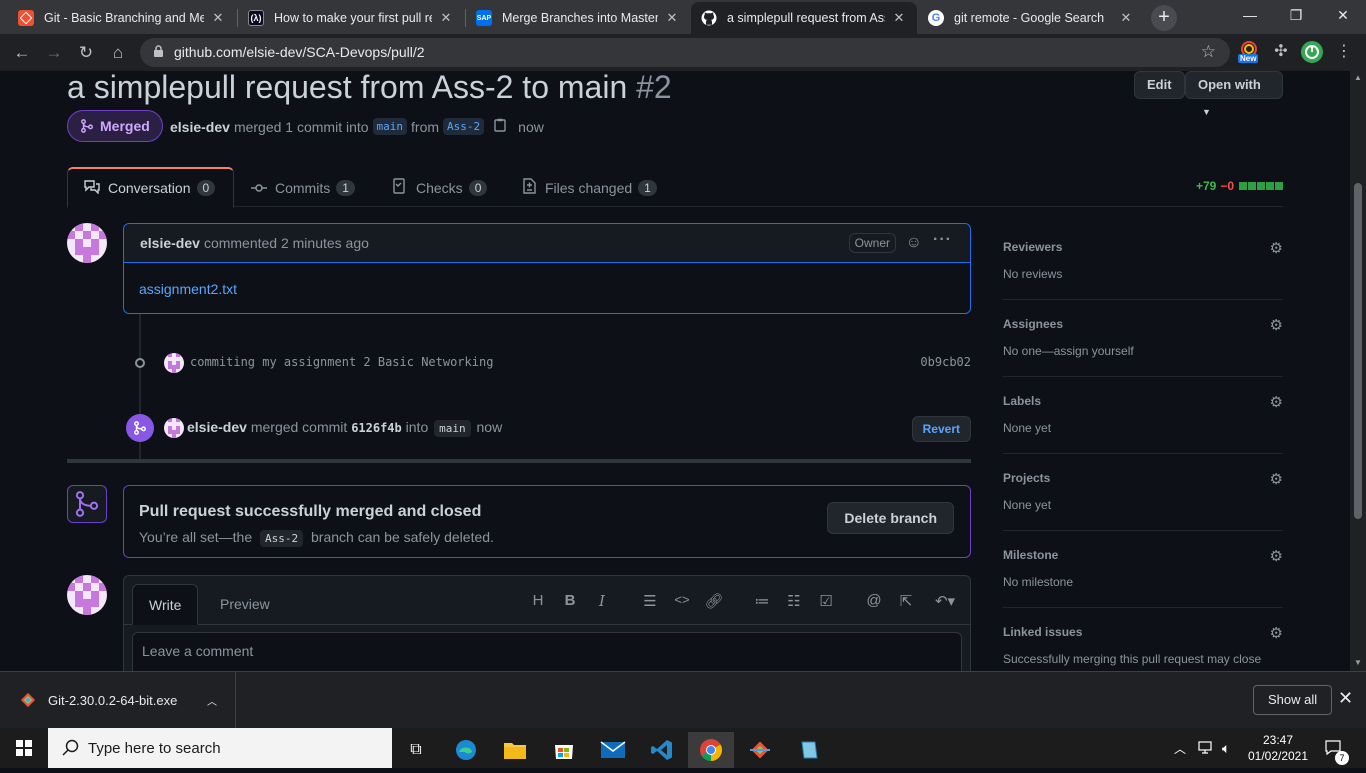 This screenshot has height=773, width=1366. Describe the element at coordinates (122, 18) in the screenshot. I see `browser-tab-git-branching: Git - Basic Branching and Merg ✕` at that location.